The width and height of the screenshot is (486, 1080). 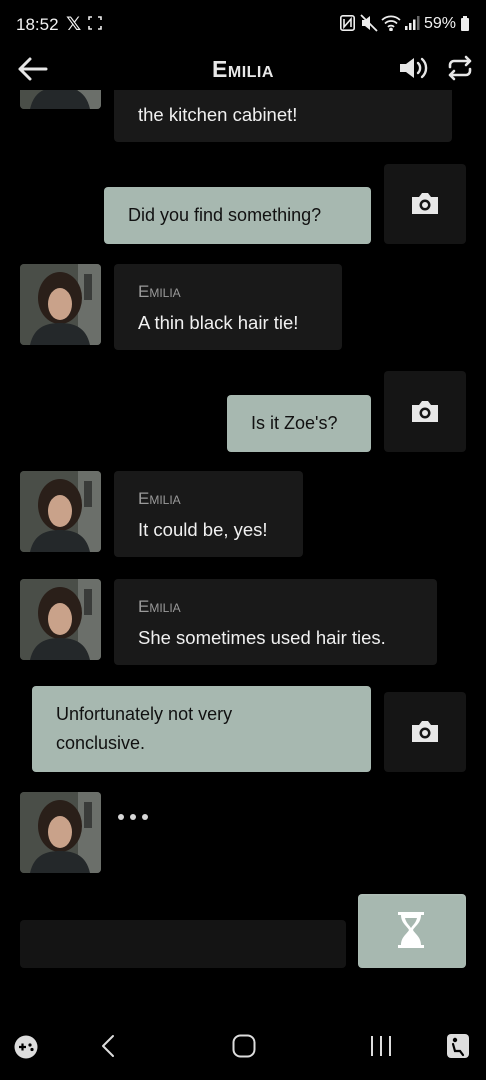 What do you see at coordinates (74, 24) in the screenshot?
I see `x-app-icon: 𝕏` at bounding box center [74, 24].